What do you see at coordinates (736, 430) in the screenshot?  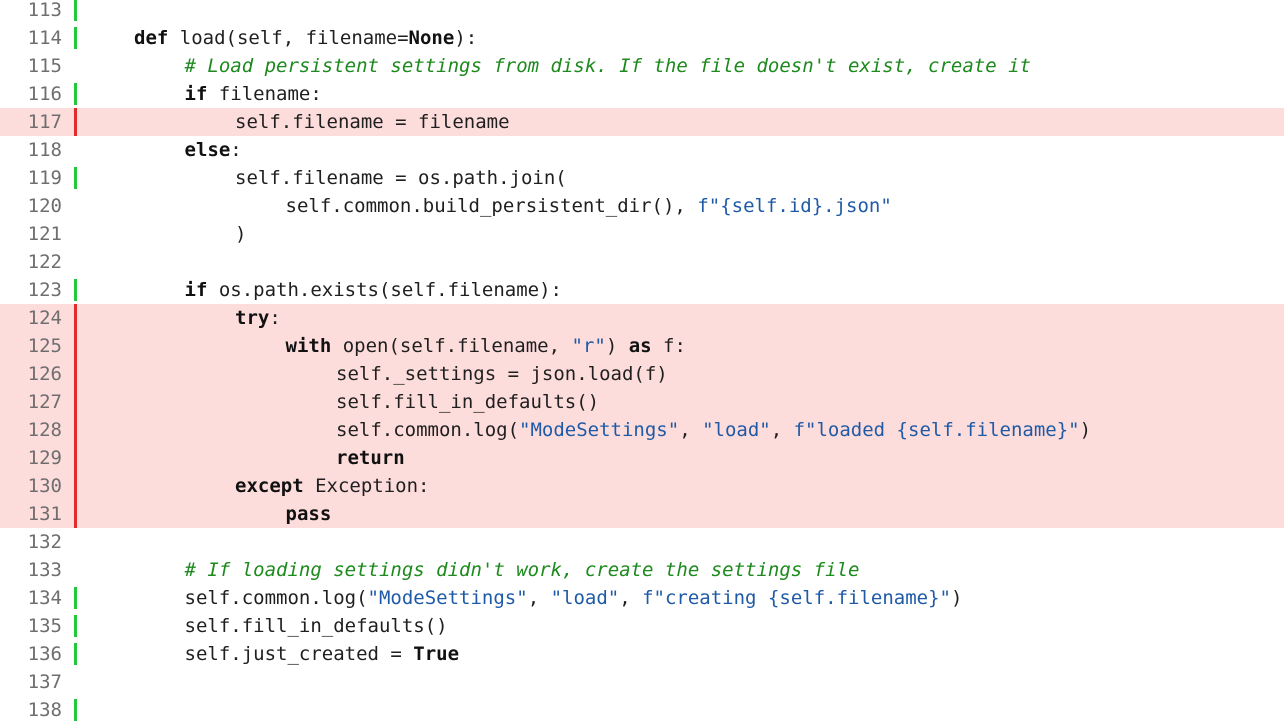 I see `string-token: "load"` at bounding box center [736, 430].